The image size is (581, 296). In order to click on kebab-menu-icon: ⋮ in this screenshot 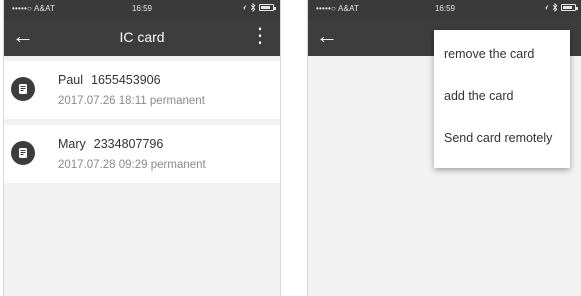, I will do `click(260, 36)`.